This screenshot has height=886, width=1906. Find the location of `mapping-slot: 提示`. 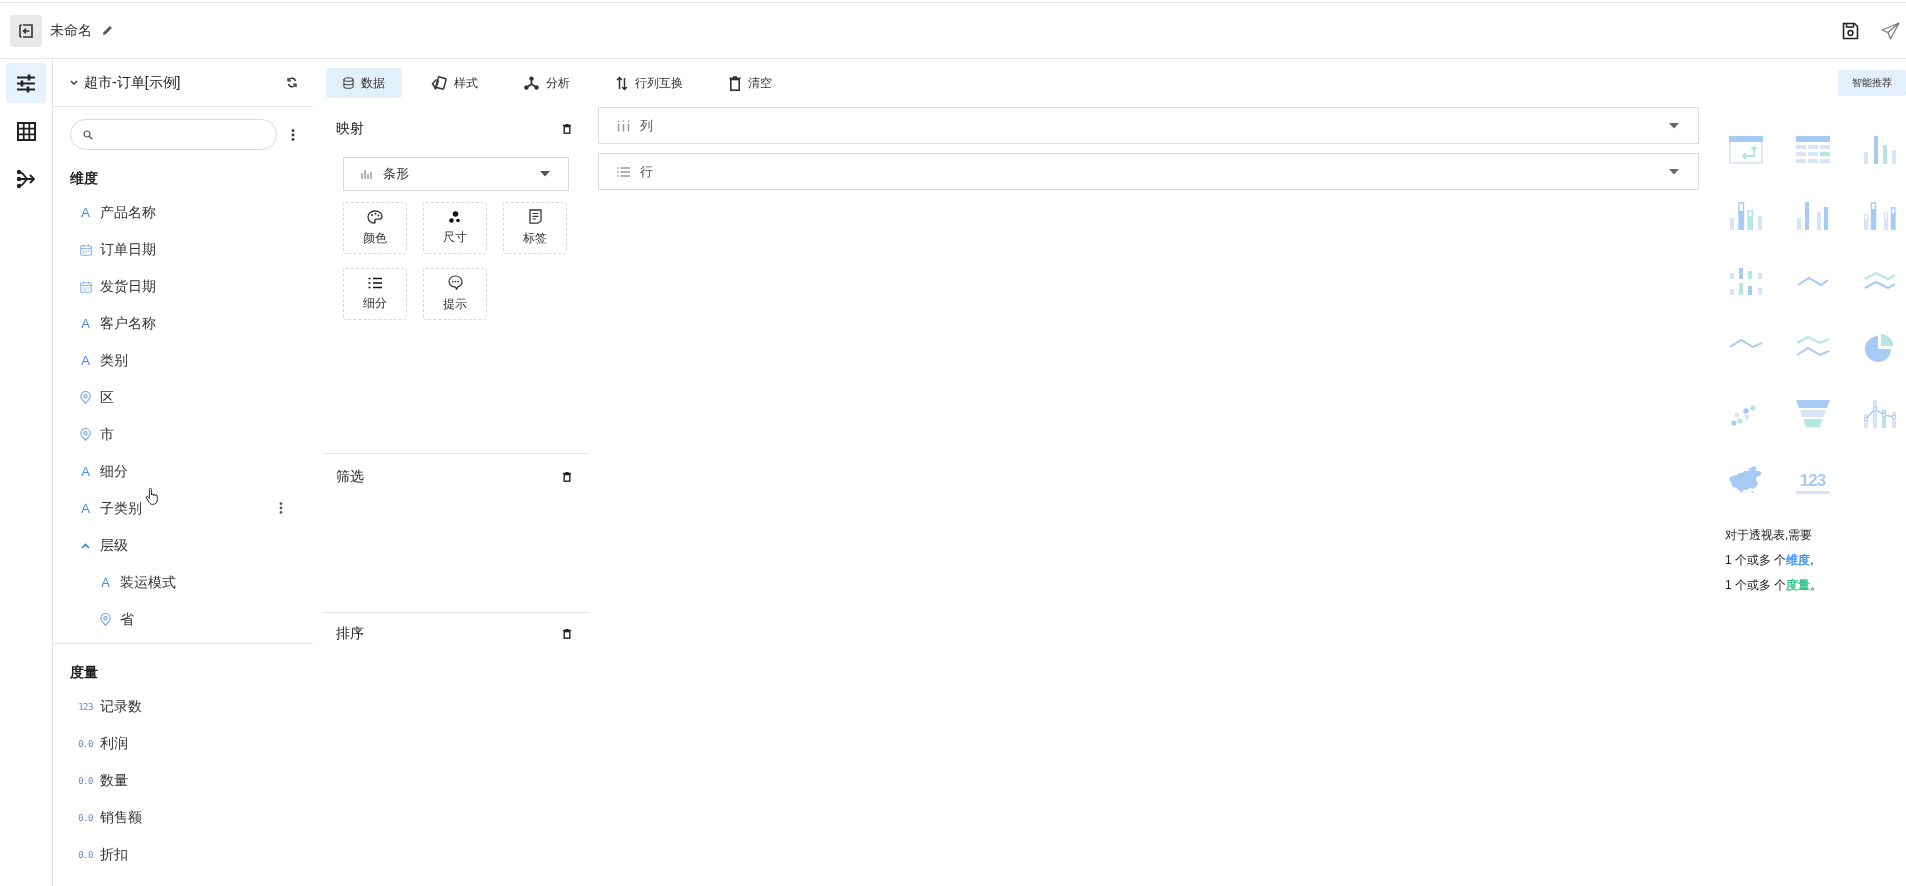

mapping-slot: 提示 is located at coordinates (455, 294).